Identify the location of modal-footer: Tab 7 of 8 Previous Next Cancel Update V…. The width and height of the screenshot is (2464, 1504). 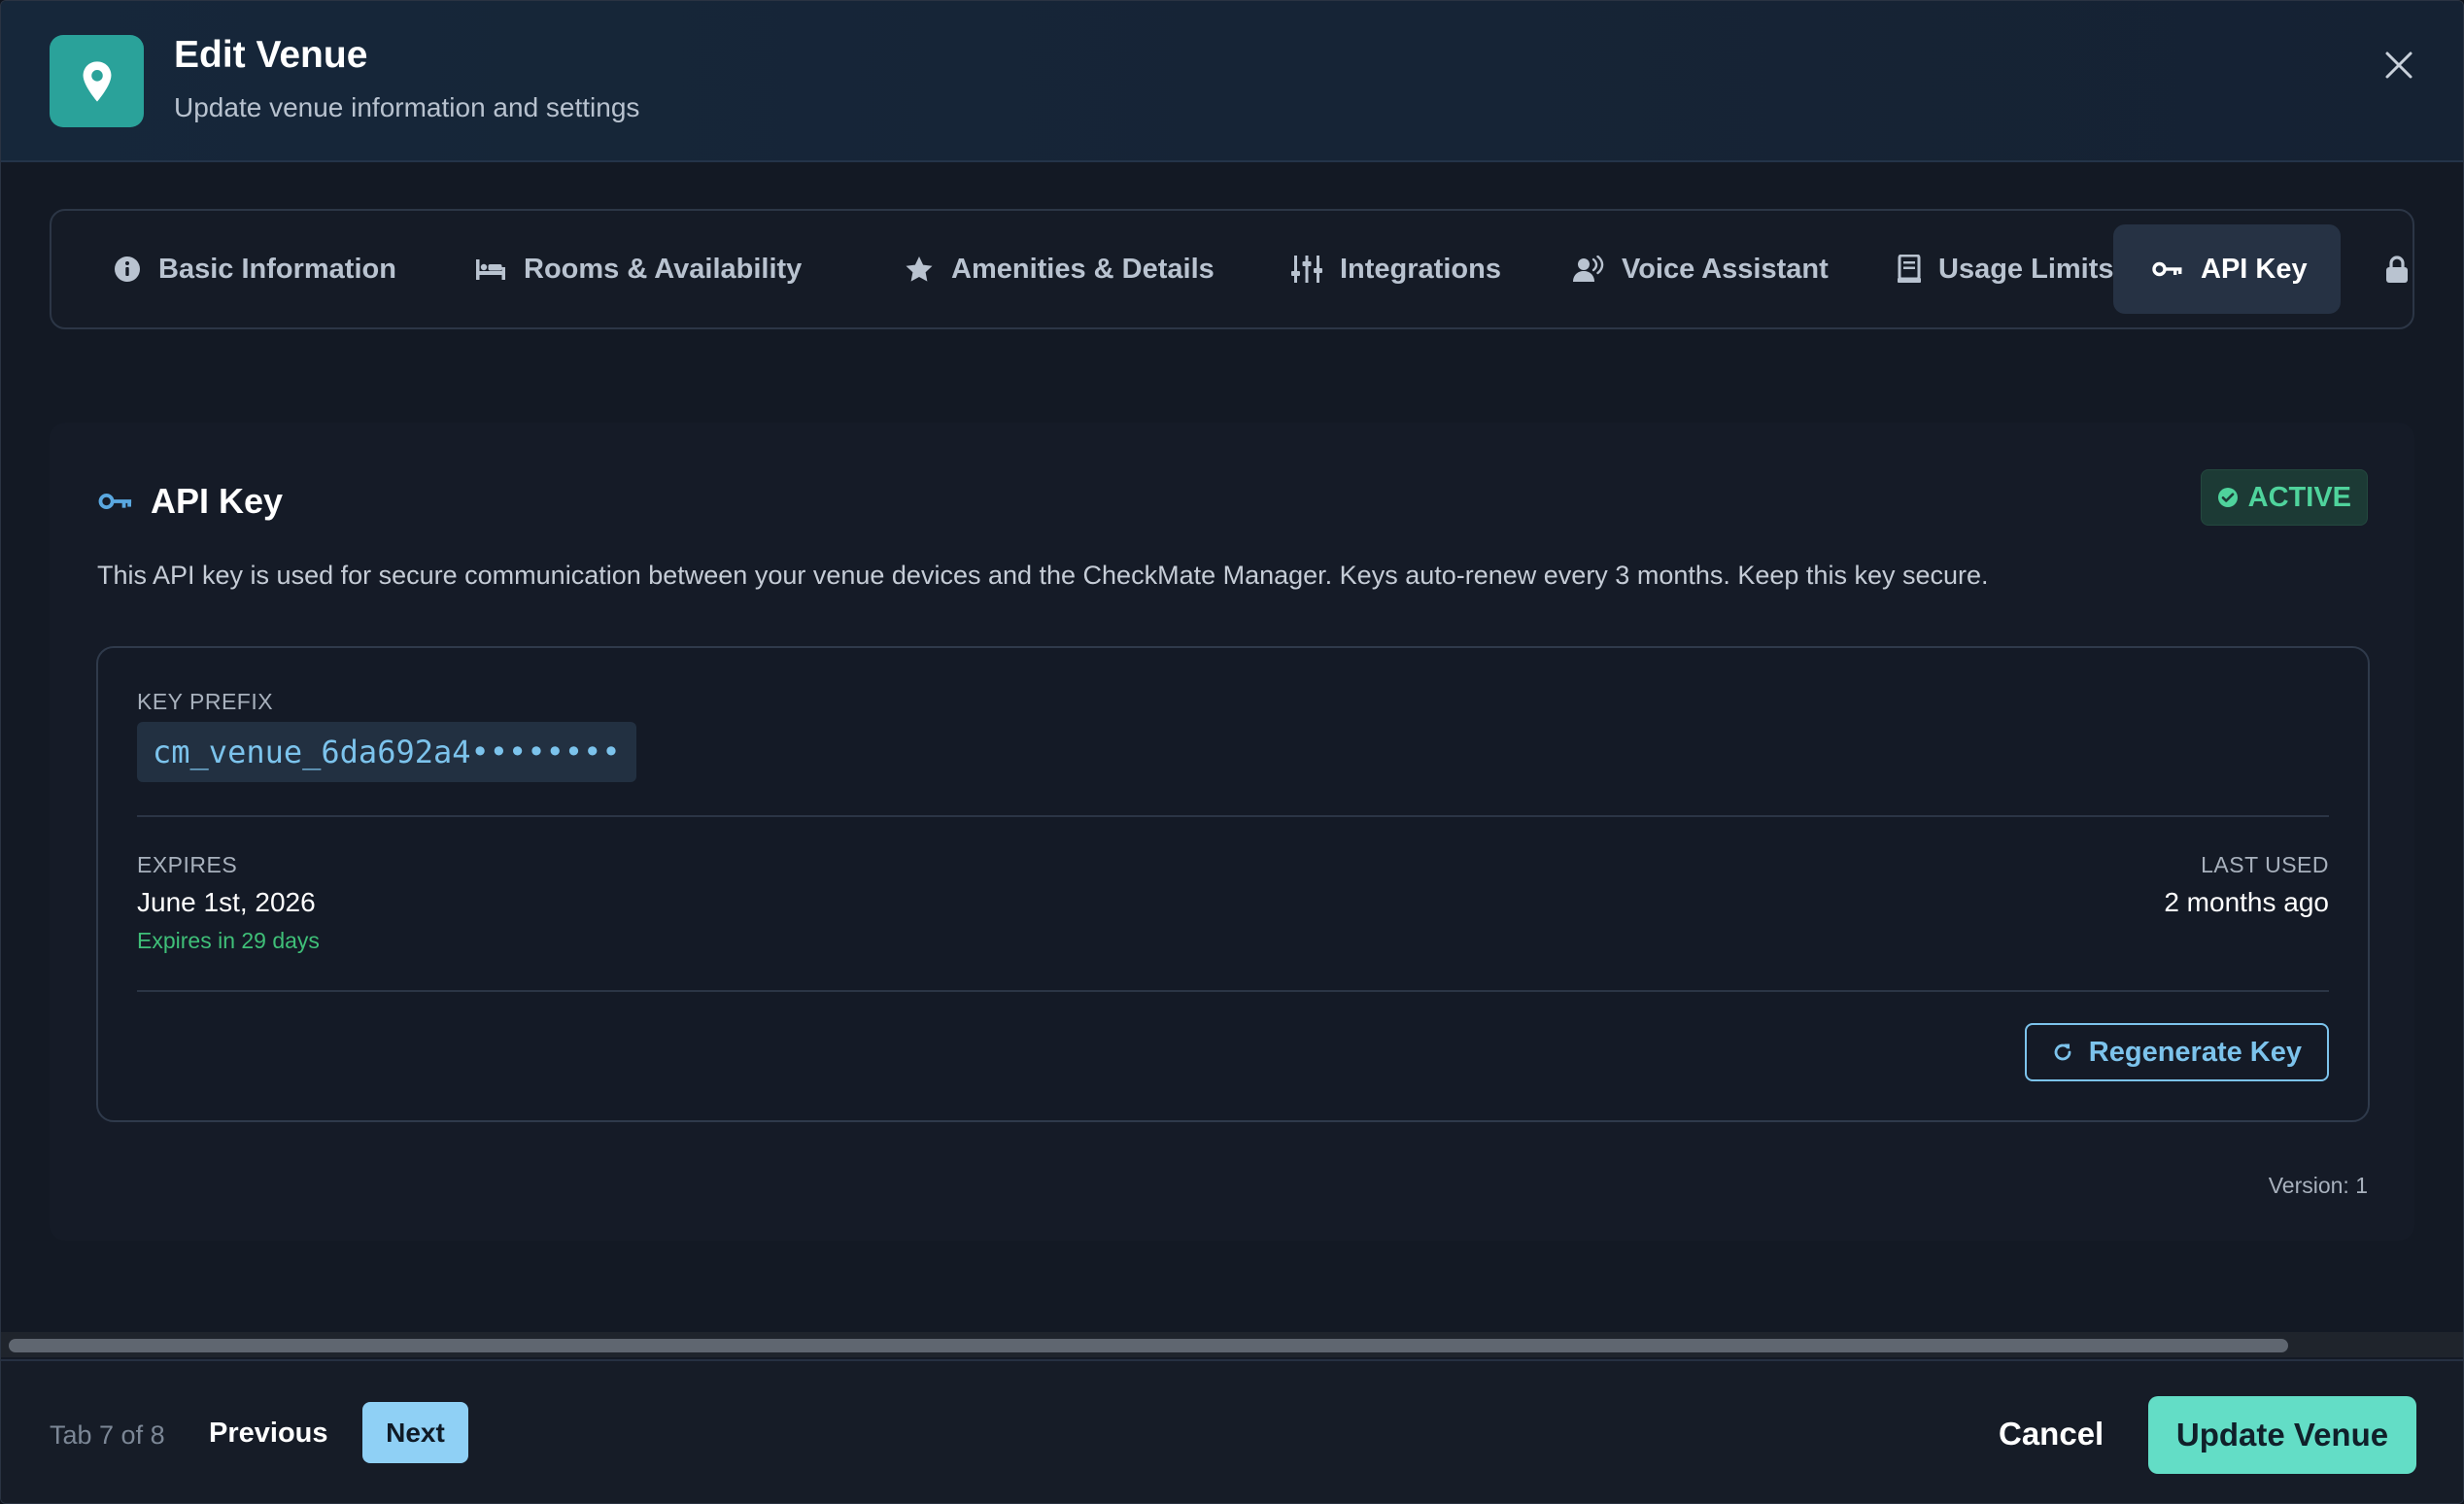
(1232, 1431).